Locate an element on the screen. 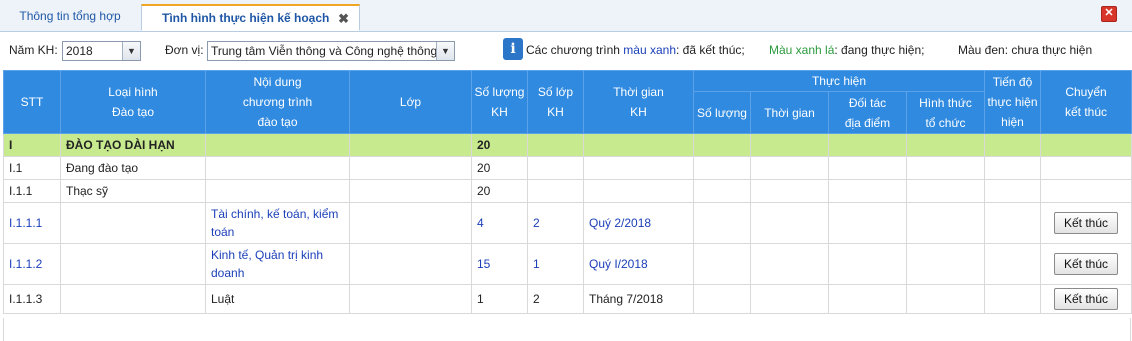 Image resolution: width=1132 pixels, height=341 pixels. table-row: I.1.1 Thạc sỹ 20 is located at coordinates (567, 191).